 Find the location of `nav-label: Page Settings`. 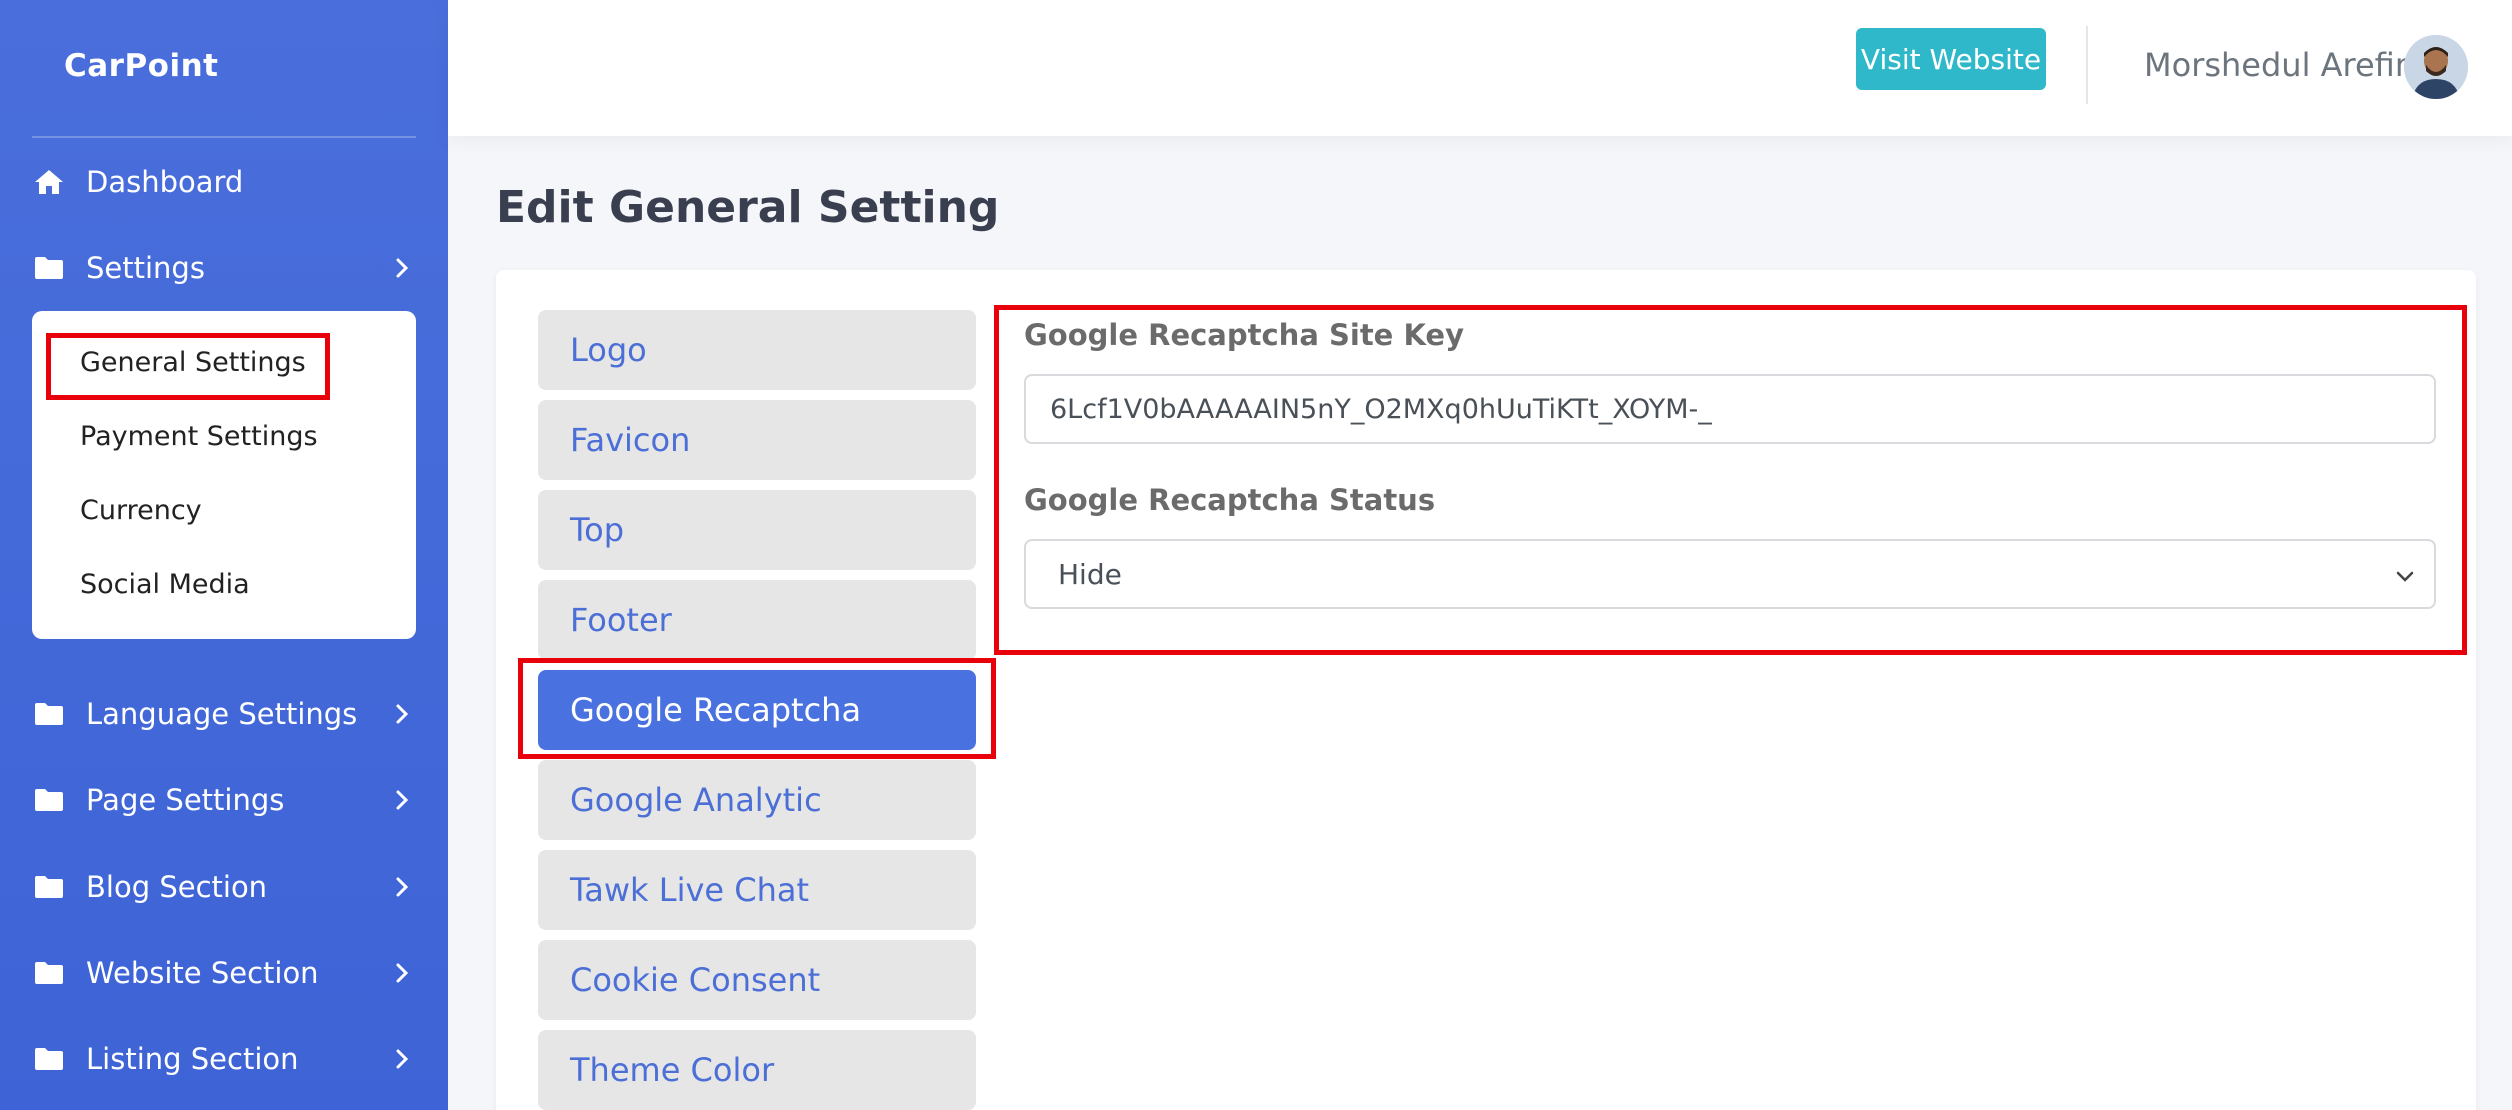

nav-label: Page Settings is located at coordinates (185, 800).